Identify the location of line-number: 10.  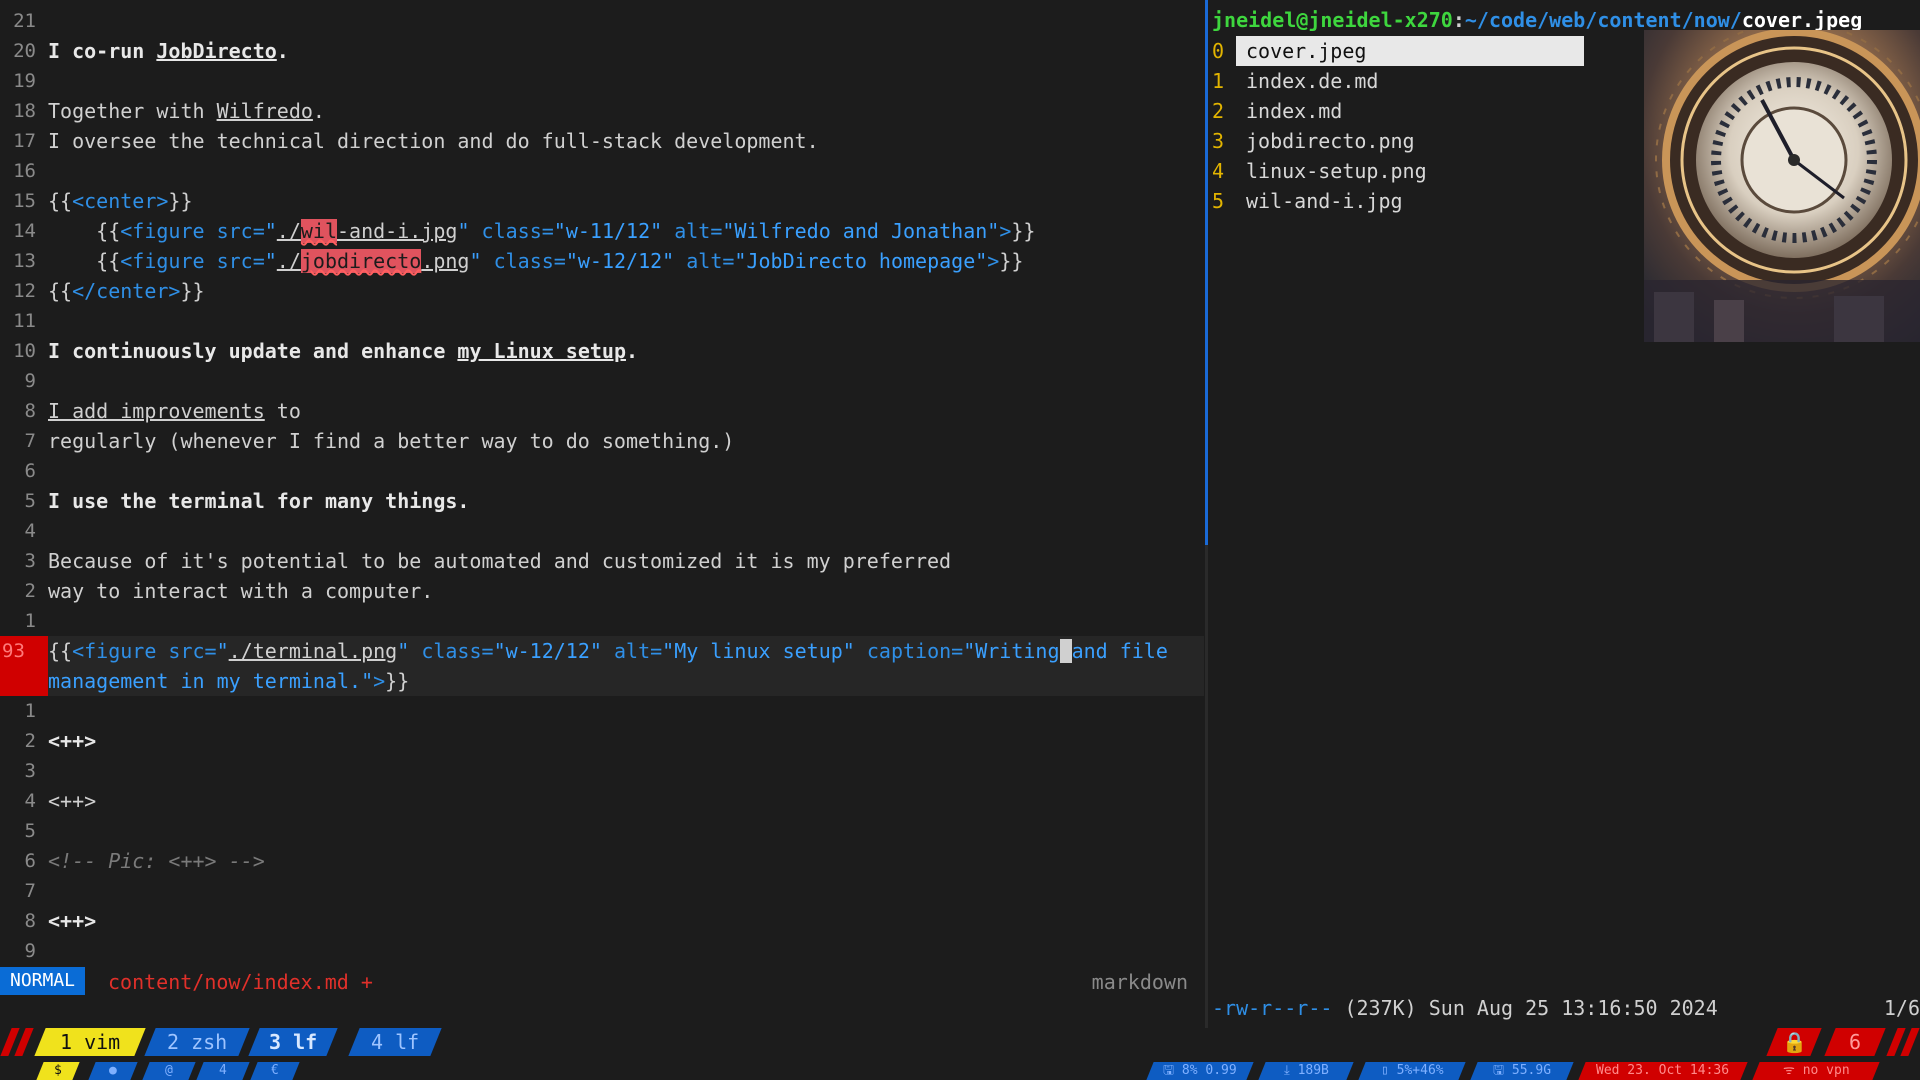
(24, 351).